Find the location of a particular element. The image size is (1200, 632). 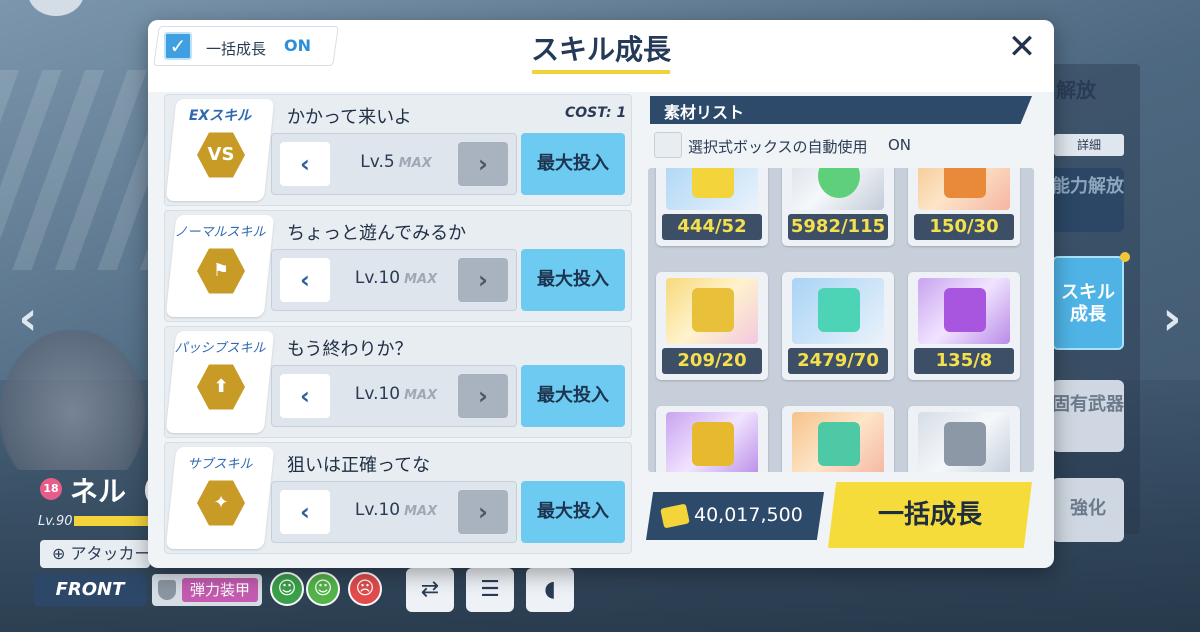

material-item: 150/30 is located at coordinates (964, 207).